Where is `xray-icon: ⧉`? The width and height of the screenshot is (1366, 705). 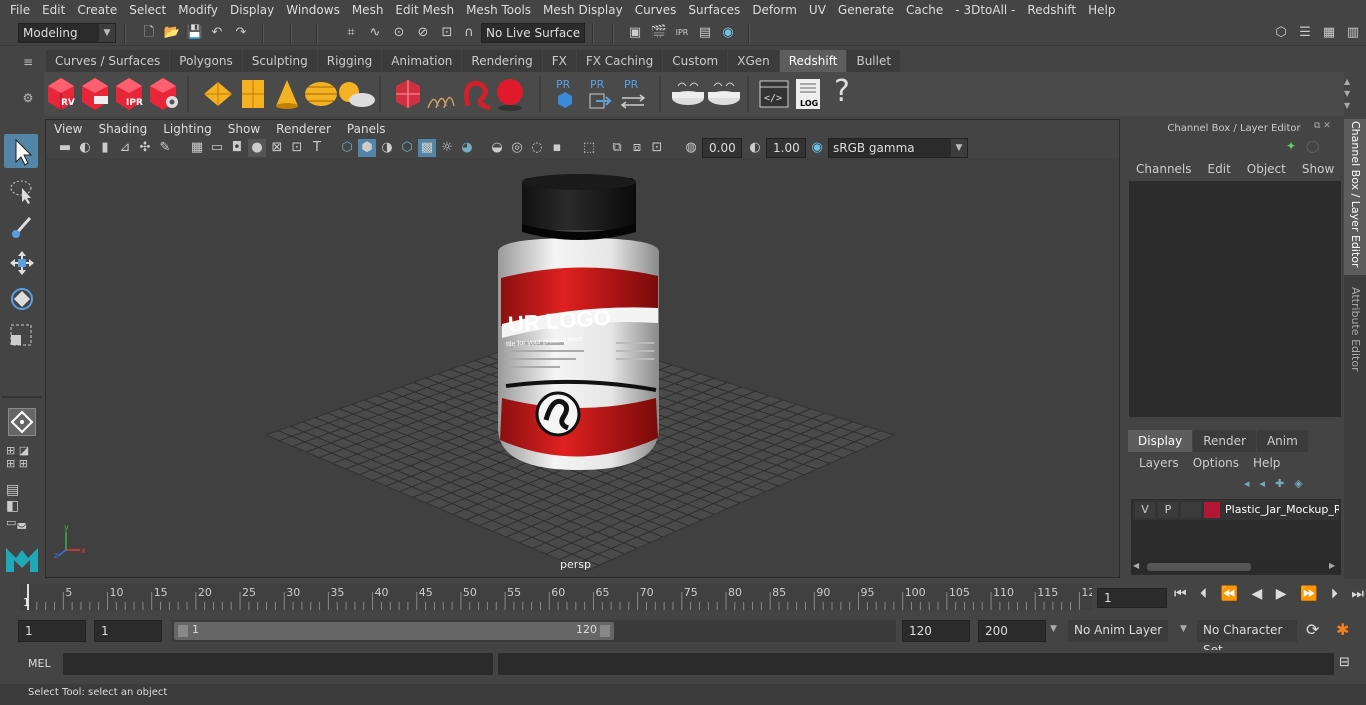
xray-icon: ⧉ is located at coordinates (617, 148).